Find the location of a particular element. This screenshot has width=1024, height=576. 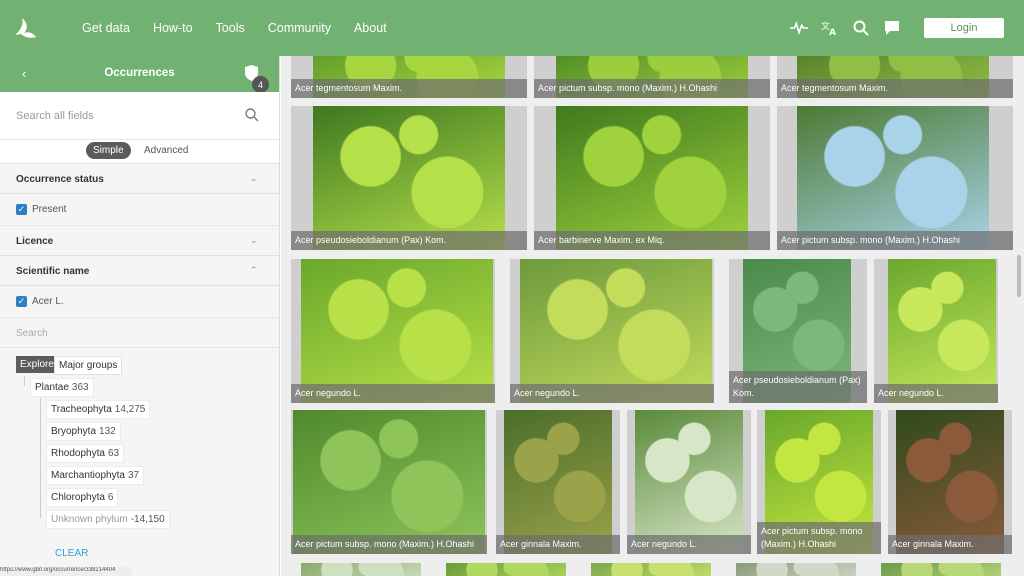

nav-about: About is located at coordinates (370, 28).